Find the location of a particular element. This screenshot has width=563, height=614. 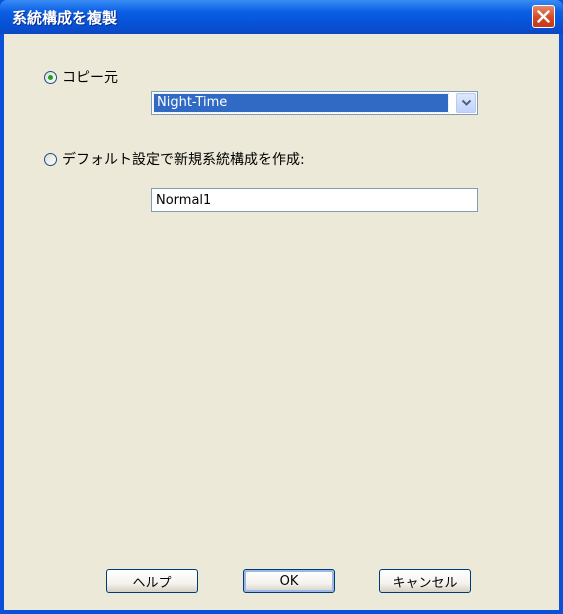

help-button: ヘルプ is located at coordinates (152, 581).